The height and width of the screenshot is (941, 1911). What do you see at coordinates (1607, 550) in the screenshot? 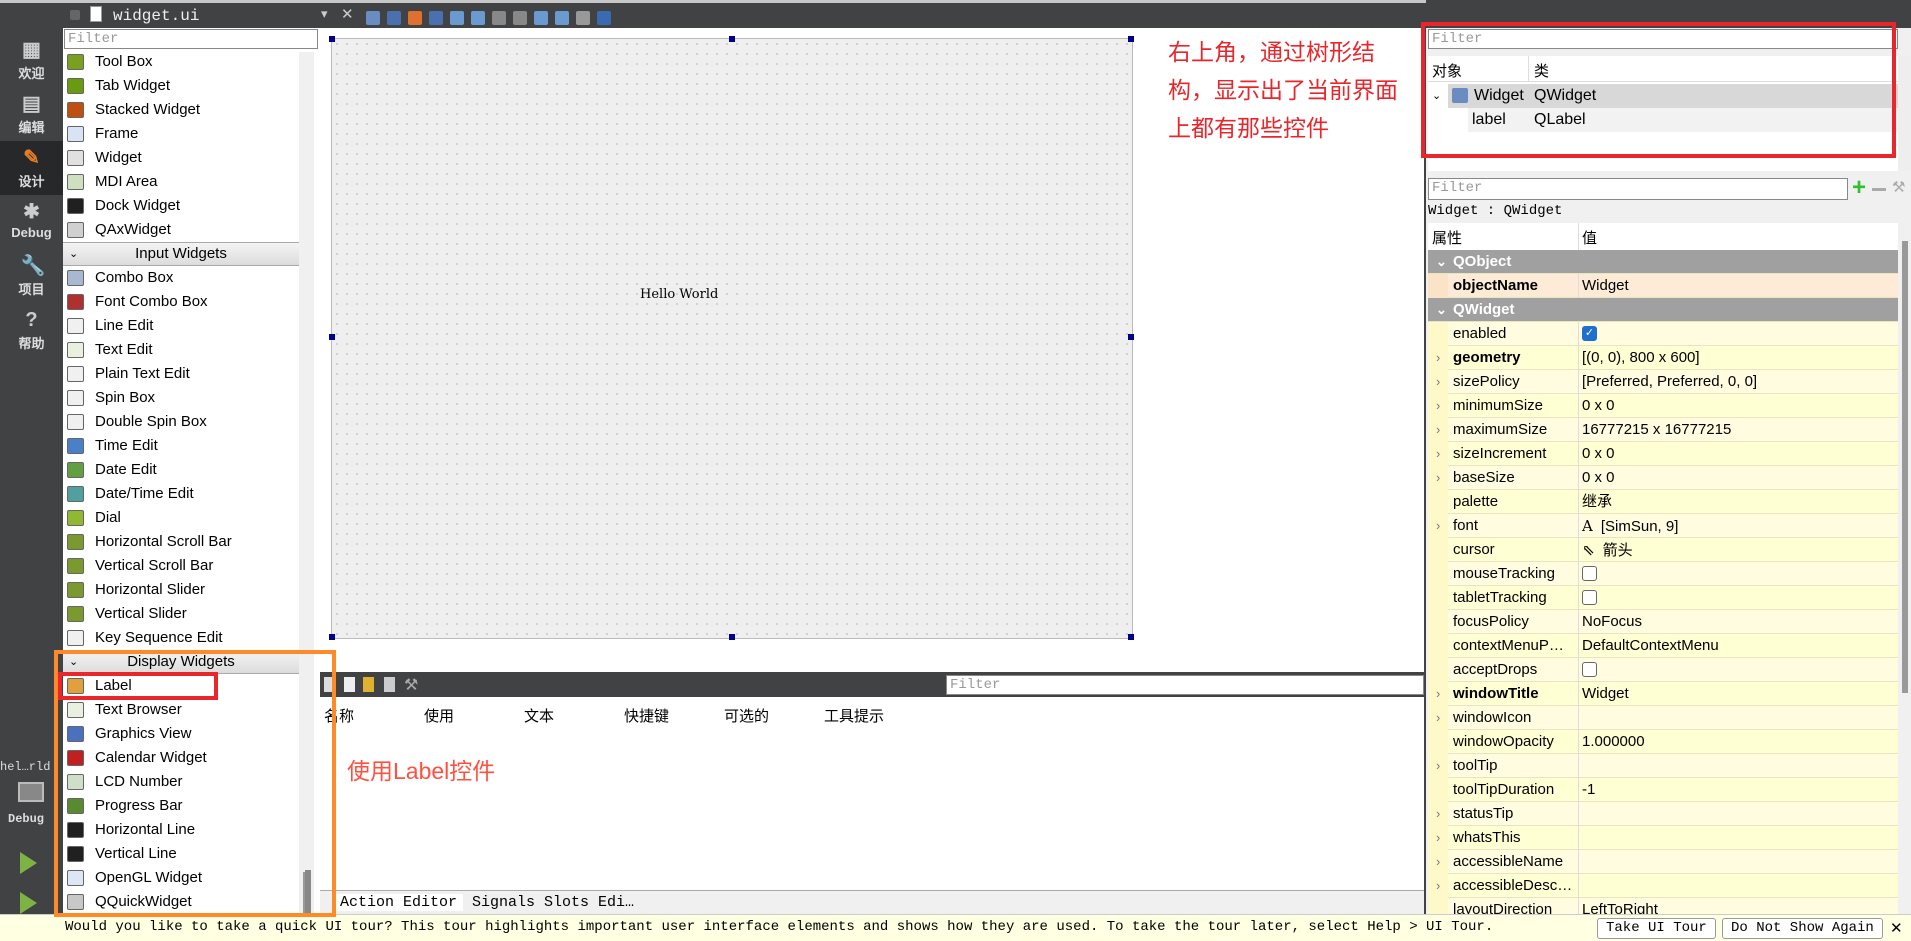
I see `property-value: ⇖ 箭头` at bounding box center [1607, 550].